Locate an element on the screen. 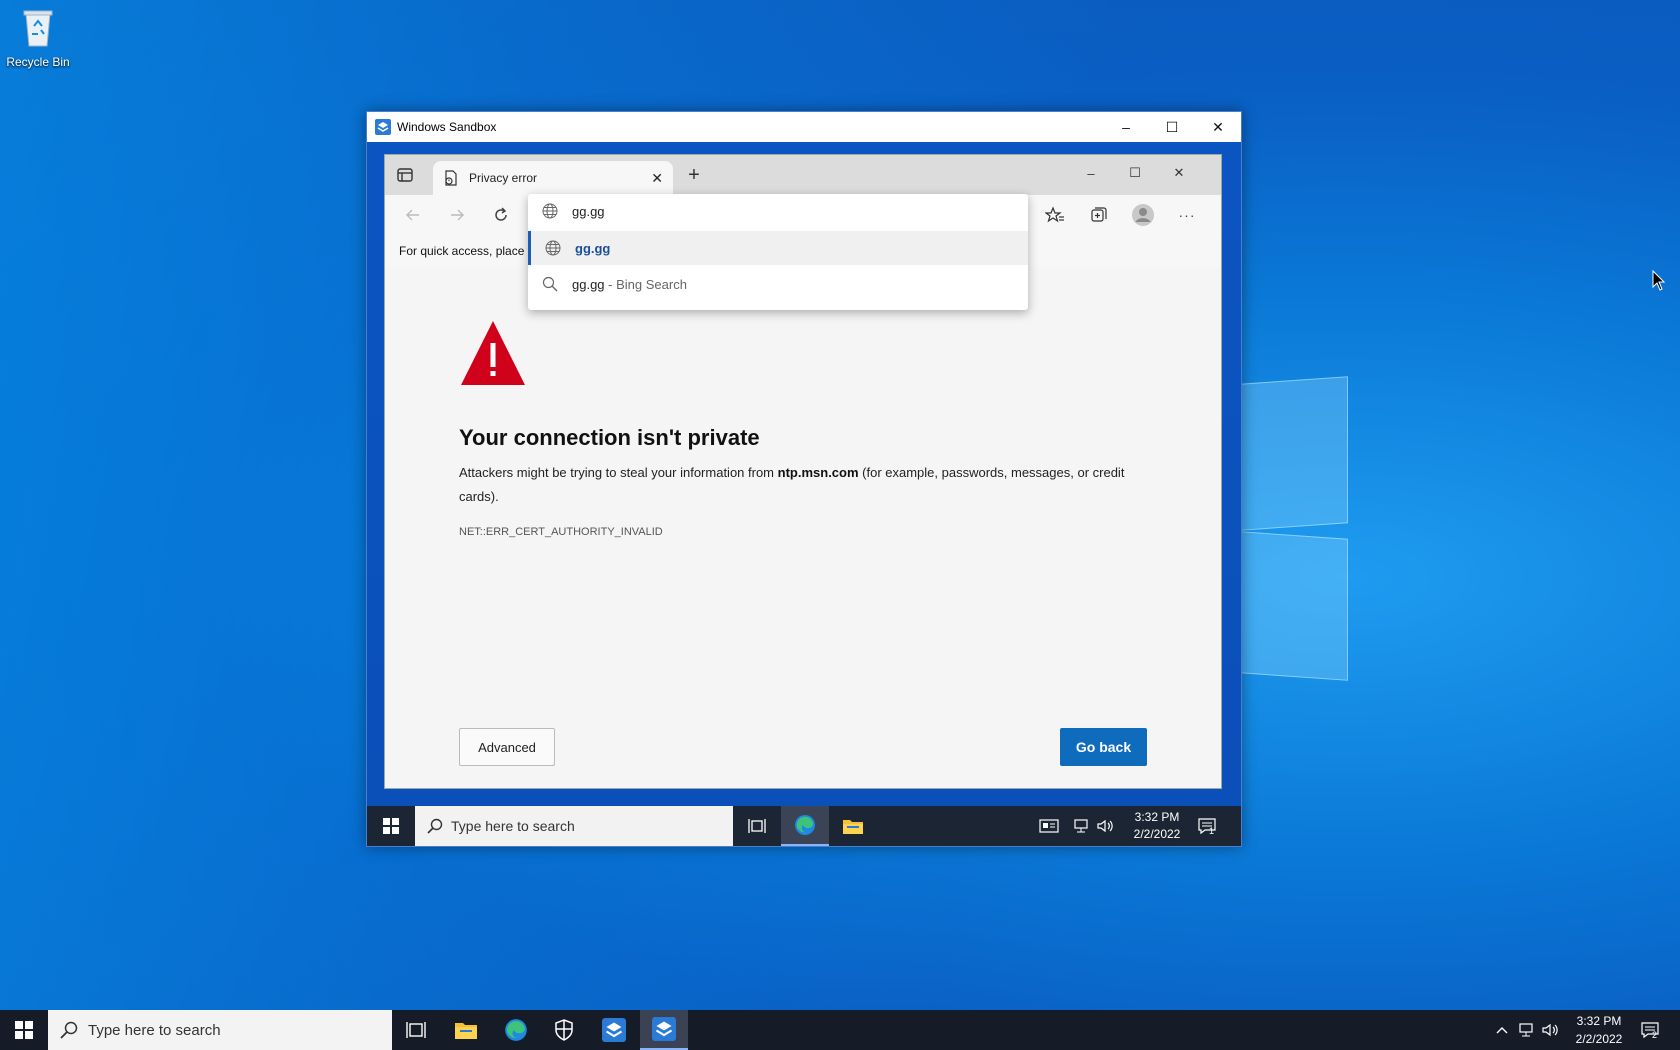  notification-count: 2 is located at coordinates (1655, 1035).